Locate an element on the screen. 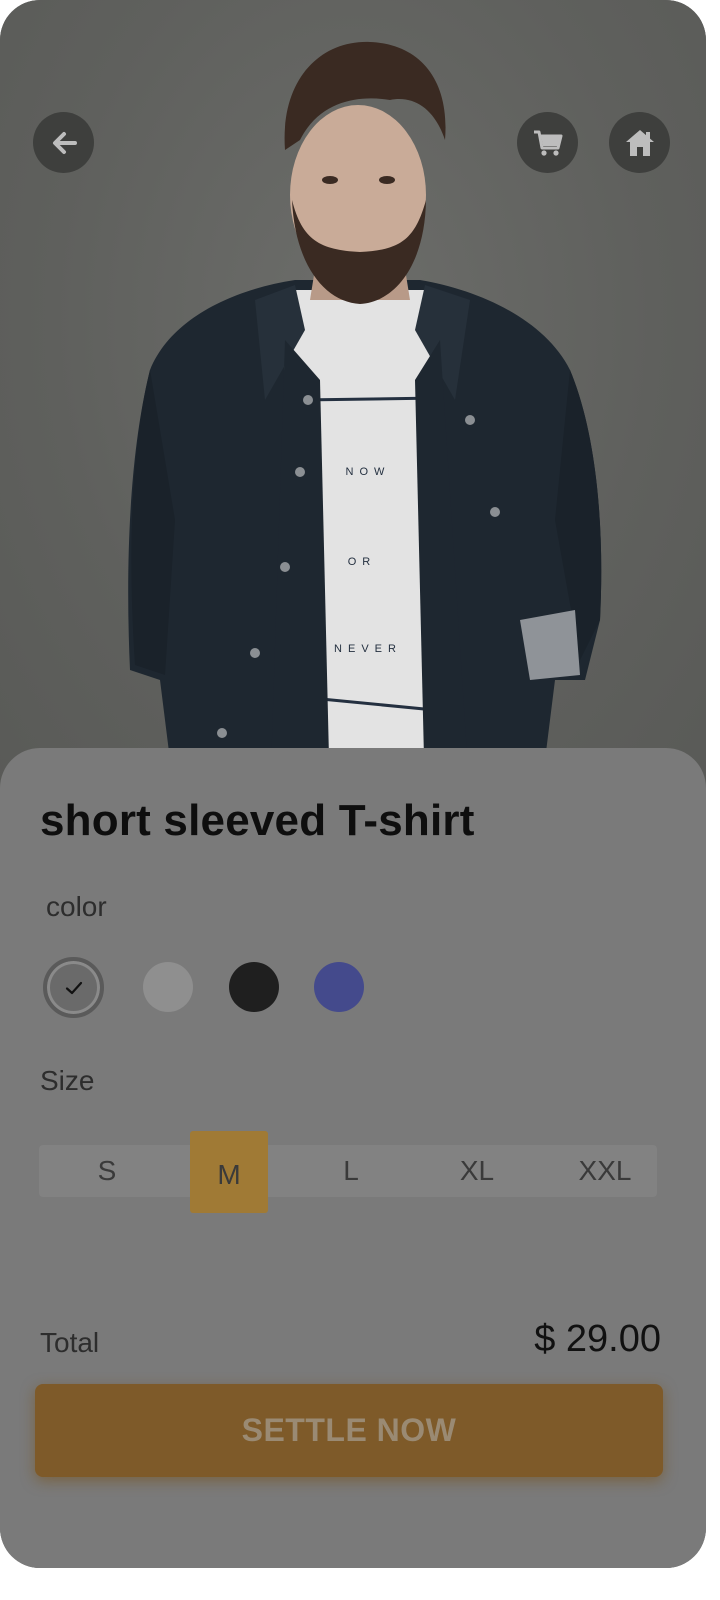 Image resolution: width=720 pixels, height=1600 pixels. total-label: Total is located at coordinates (70, 1342).